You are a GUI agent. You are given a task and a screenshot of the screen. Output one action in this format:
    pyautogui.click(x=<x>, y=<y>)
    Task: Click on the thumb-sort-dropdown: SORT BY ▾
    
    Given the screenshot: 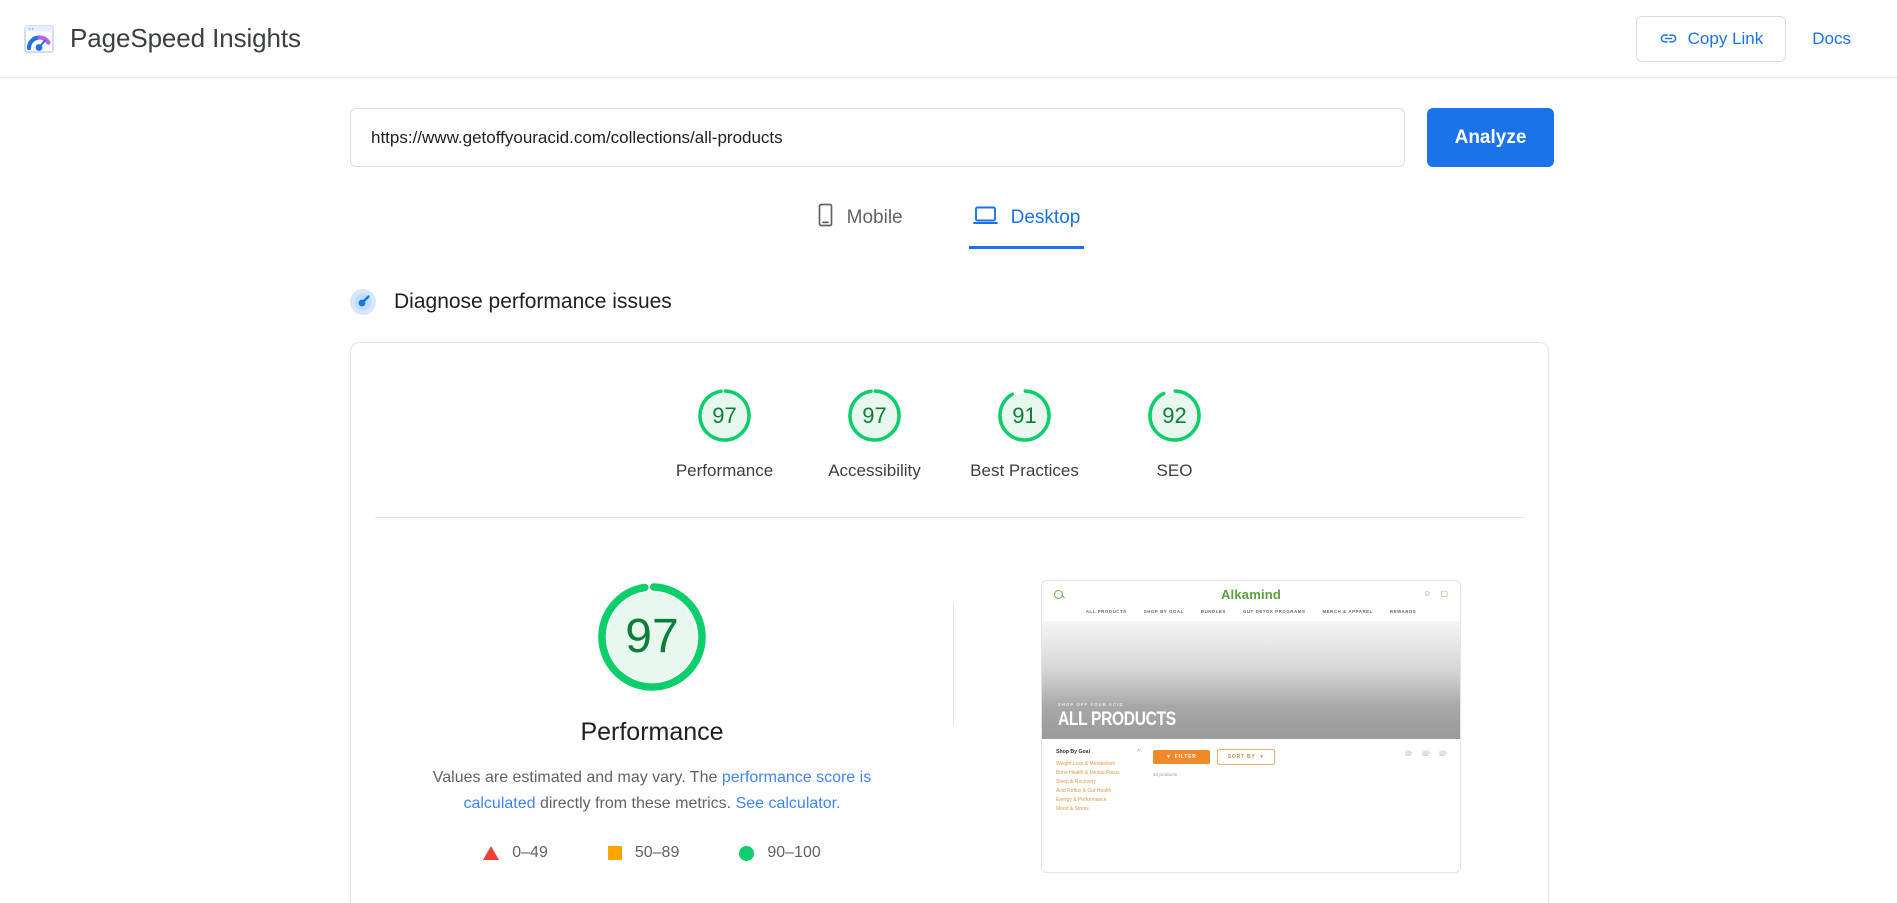 What is the action you would take?
    pyautogui.click(x=1245, y=757)
    